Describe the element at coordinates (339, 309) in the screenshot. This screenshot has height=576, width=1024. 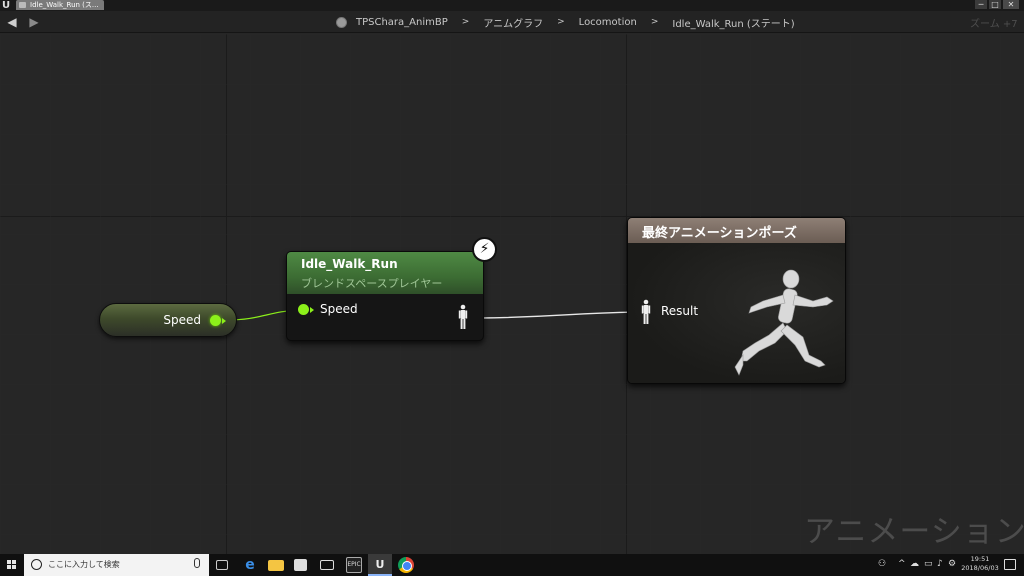
I see `speed-input-label: Speed` at that location.